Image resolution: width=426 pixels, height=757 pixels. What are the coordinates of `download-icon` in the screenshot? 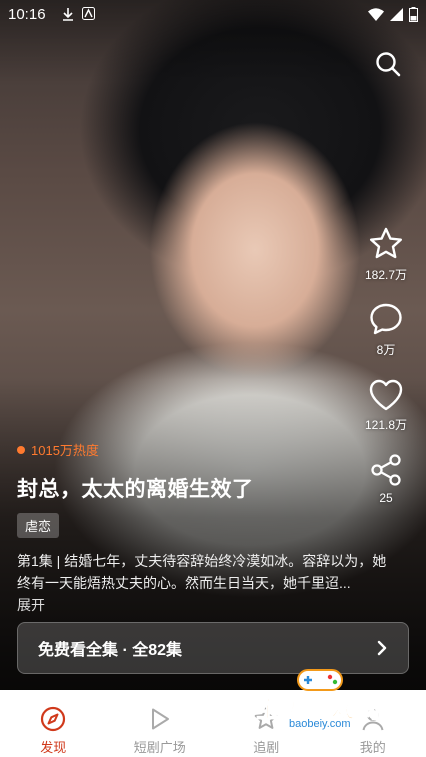 It's located at (68, 16).